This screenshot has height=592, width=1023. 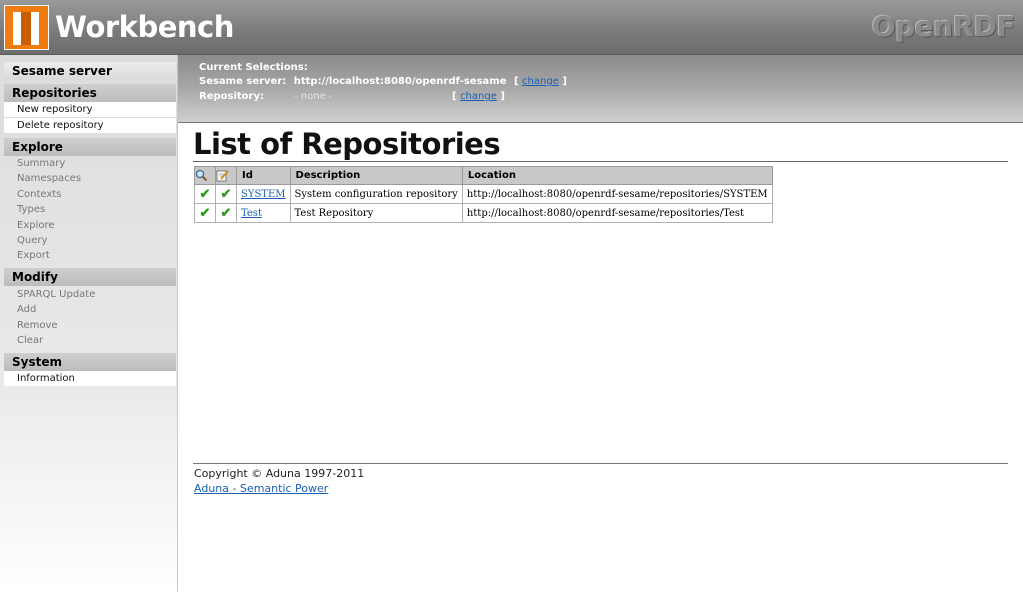 What do you see at coordinates (243, 81) in the screenshot?
I see `server-label: Sesame server:` at bounding box center [243, 81].